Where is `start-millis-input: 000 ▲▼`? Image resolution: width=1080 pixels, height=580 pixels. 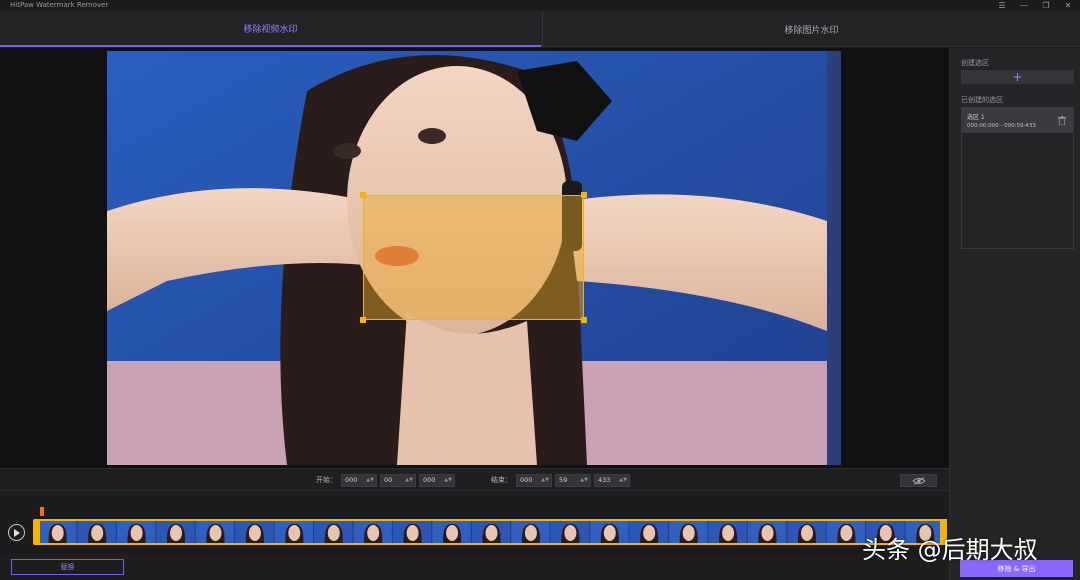
start-millis-input: 000 ▲▼ is located at coordinates (437, 480).